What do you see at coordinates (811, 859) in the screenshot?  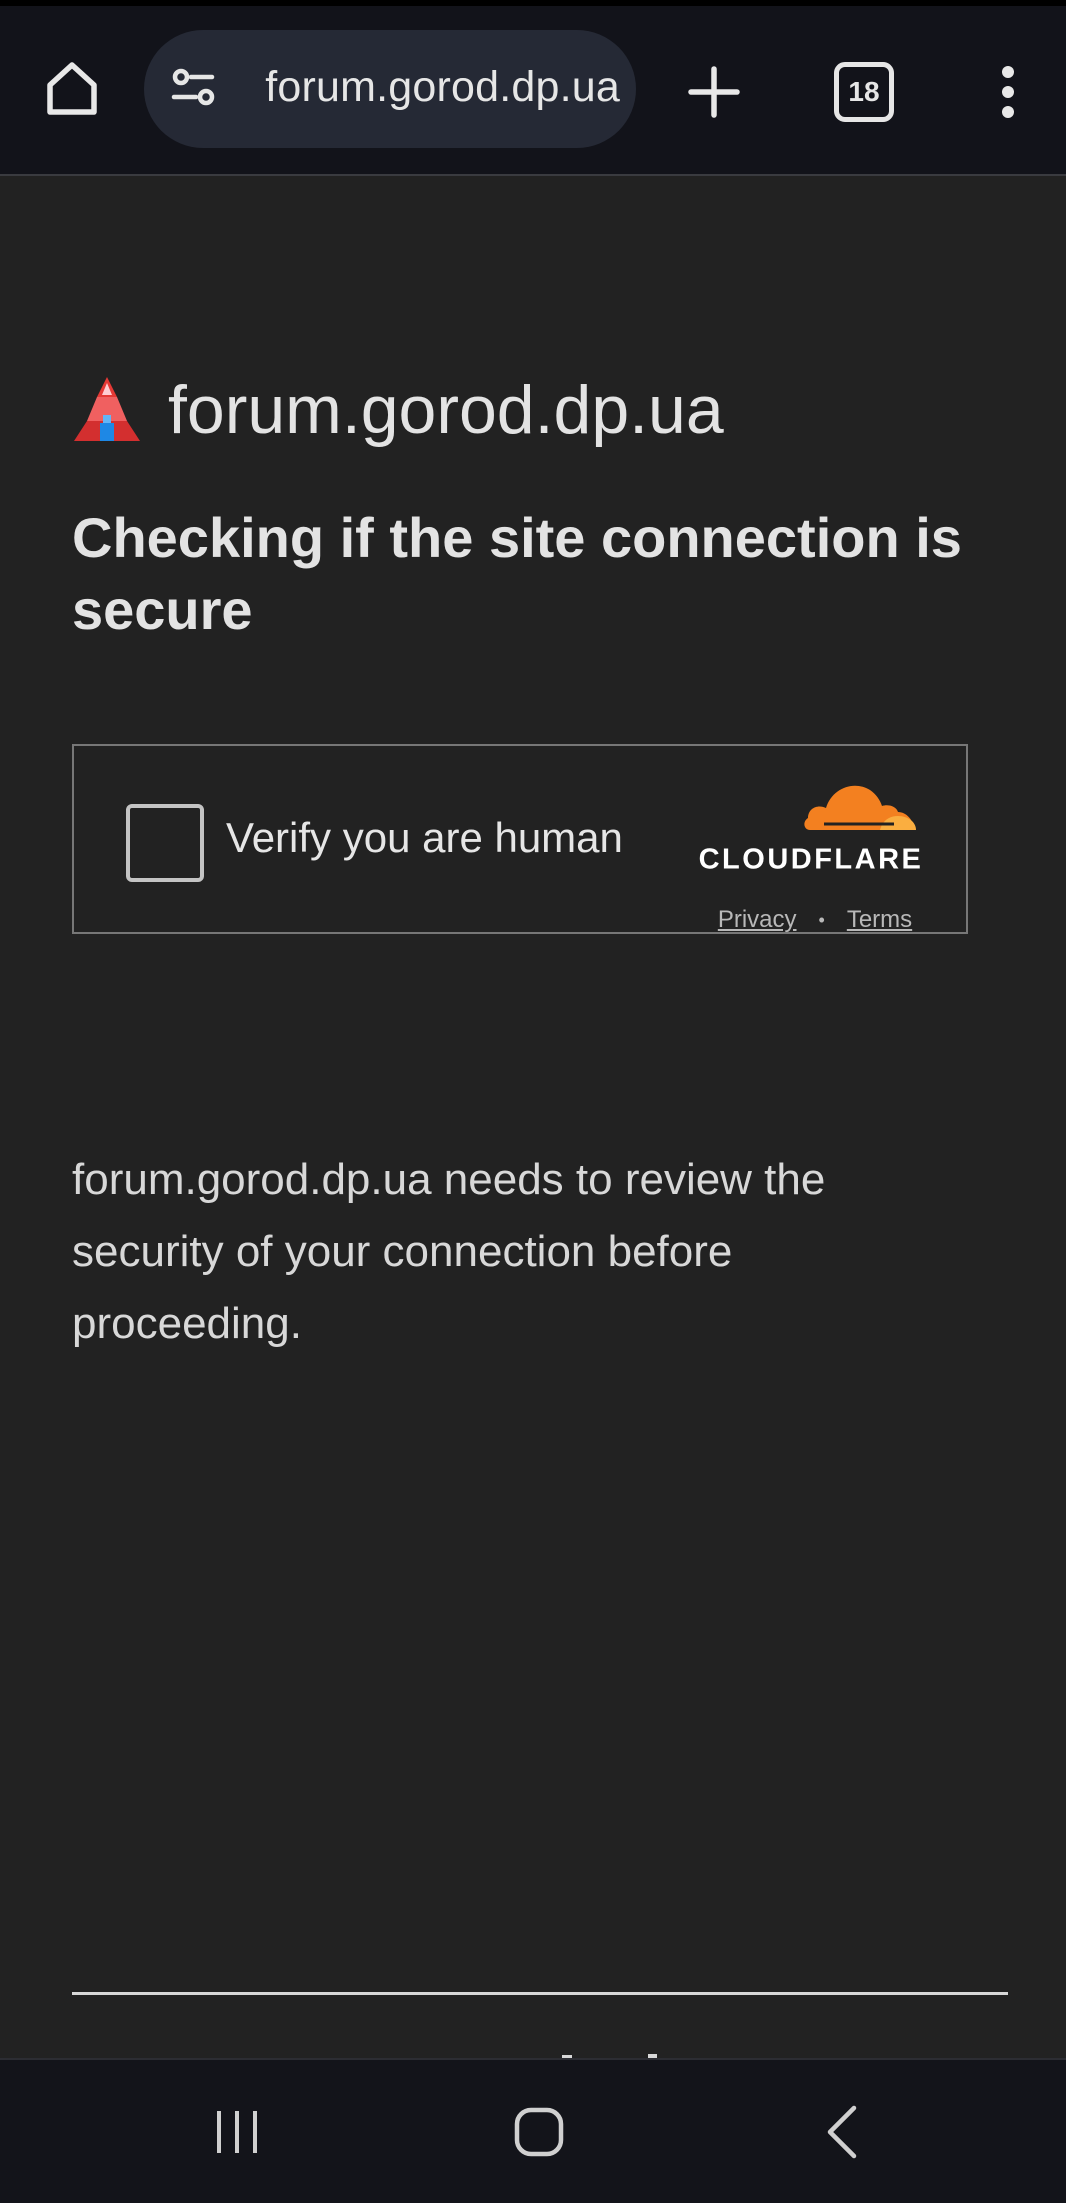 I see `cloudflare-wordmark: CLOUDFLARE` at bounding box center [811, 859].